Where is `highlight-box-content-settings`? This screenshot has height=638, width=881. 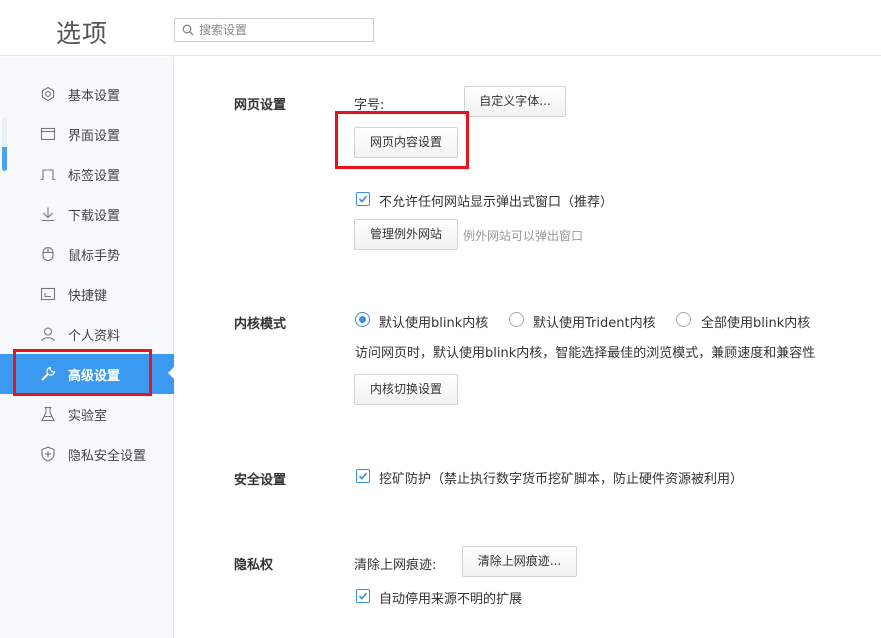
highlight-box-content-settings is located at coordinates (402, 140).